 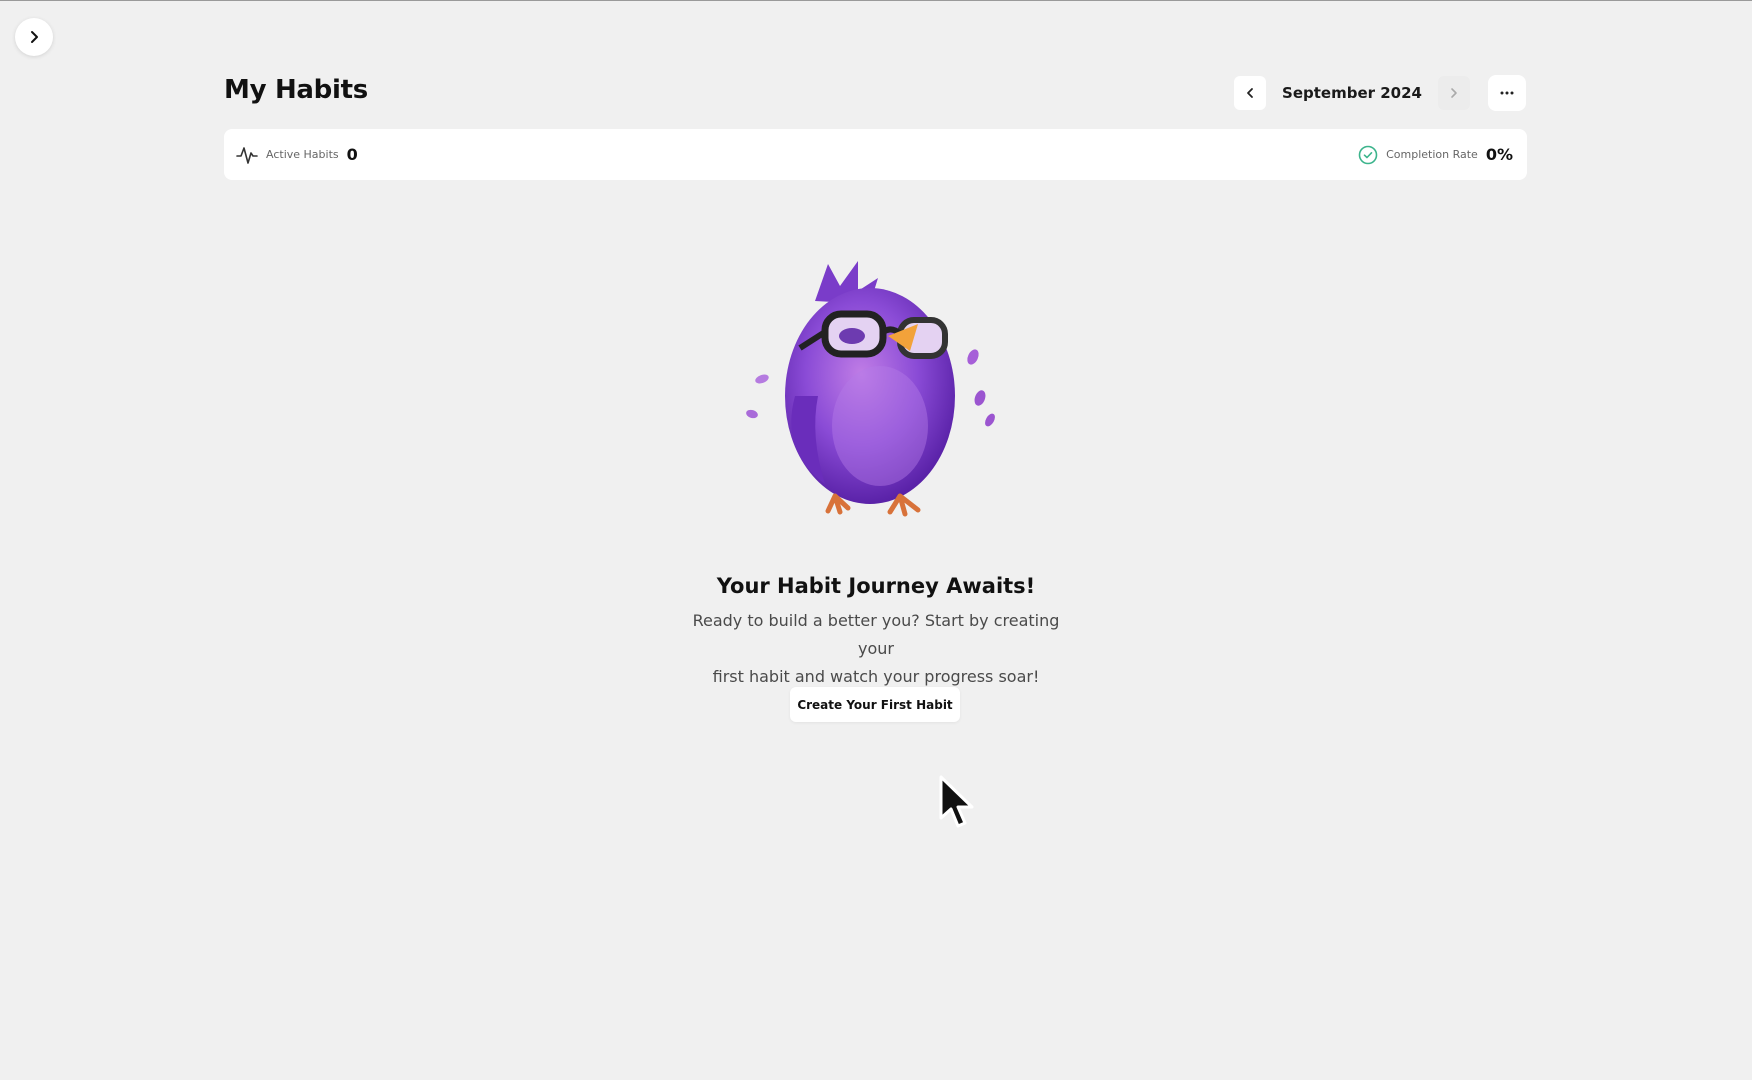 I want to click on active-habits-stat: Active Habits 0, so click(x=297, y=155).